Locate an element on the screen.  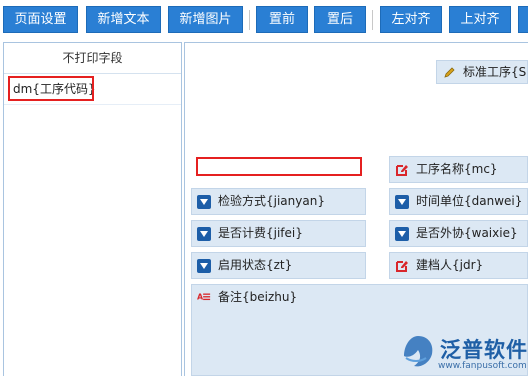
logo-url: www.fanpusoft.com is located at coordinates (482, 366).